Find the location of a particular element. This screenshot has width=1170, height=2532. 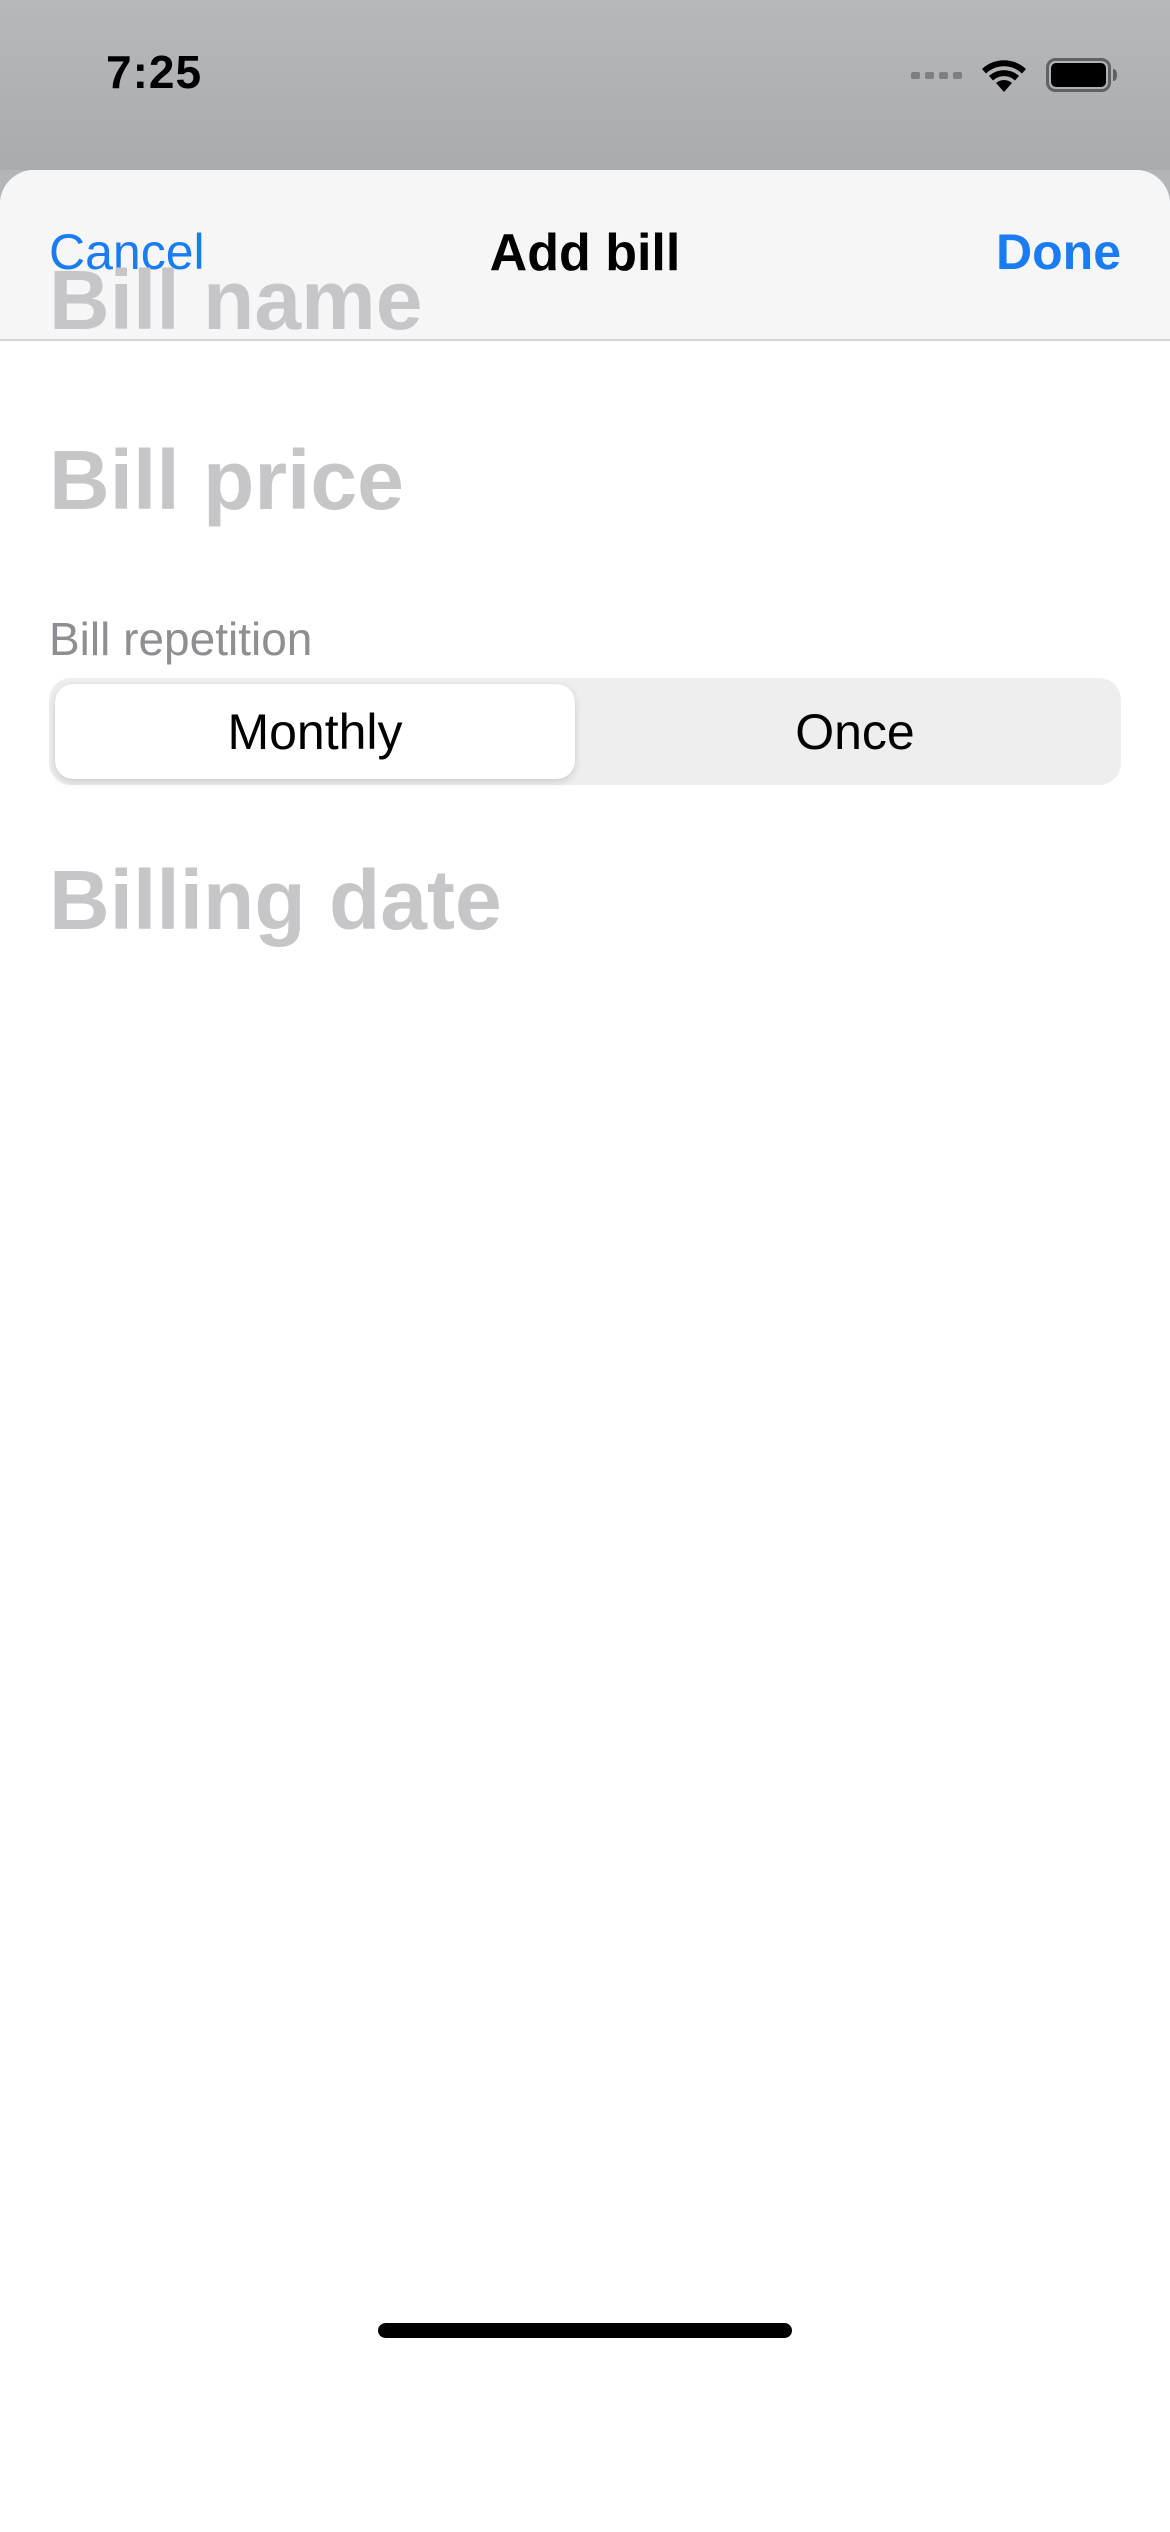

bill-repetition-segmented-control: Monthly Once is located at coordinates (585, 731).